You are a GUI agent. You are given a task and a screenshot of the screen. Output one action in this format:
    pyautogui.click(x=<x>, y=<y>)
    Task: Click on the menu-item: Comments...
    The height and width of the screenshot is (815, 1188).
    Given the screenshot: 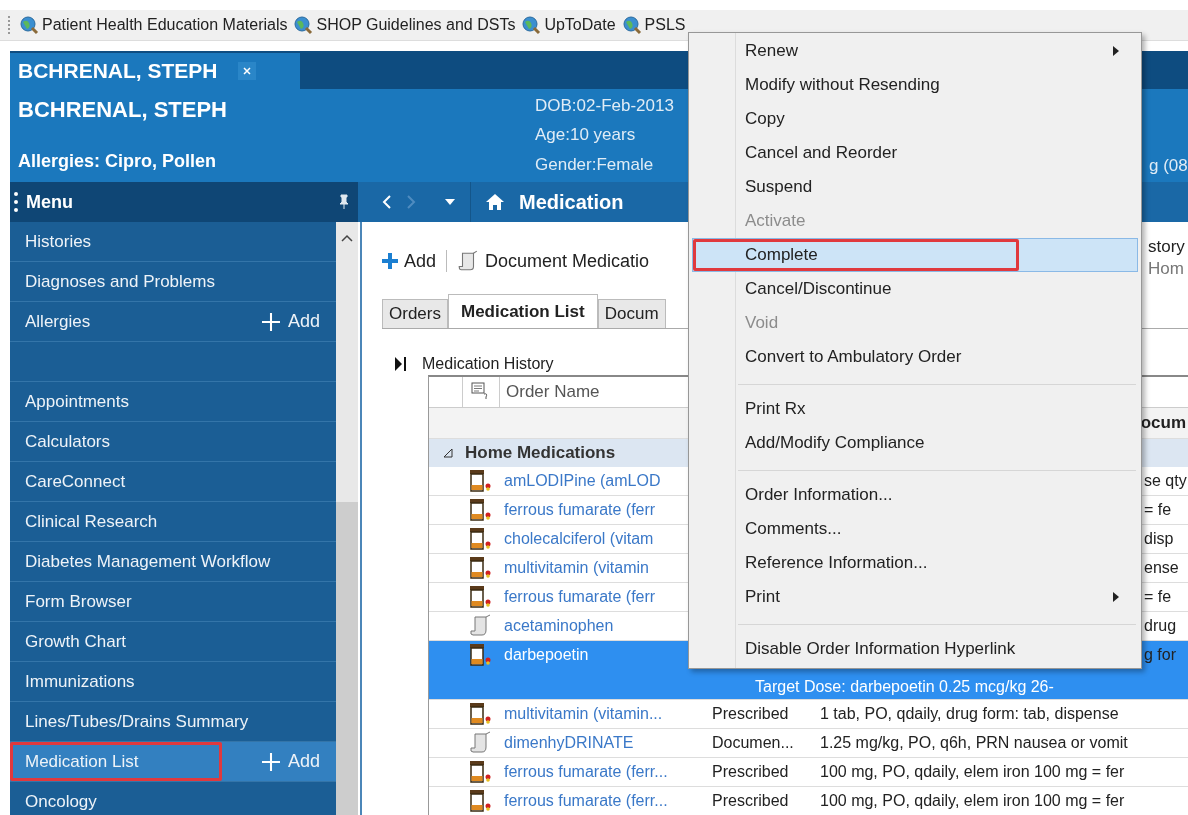 What is the action you would take?
    pyautogui.click(x=915, y=529)
    